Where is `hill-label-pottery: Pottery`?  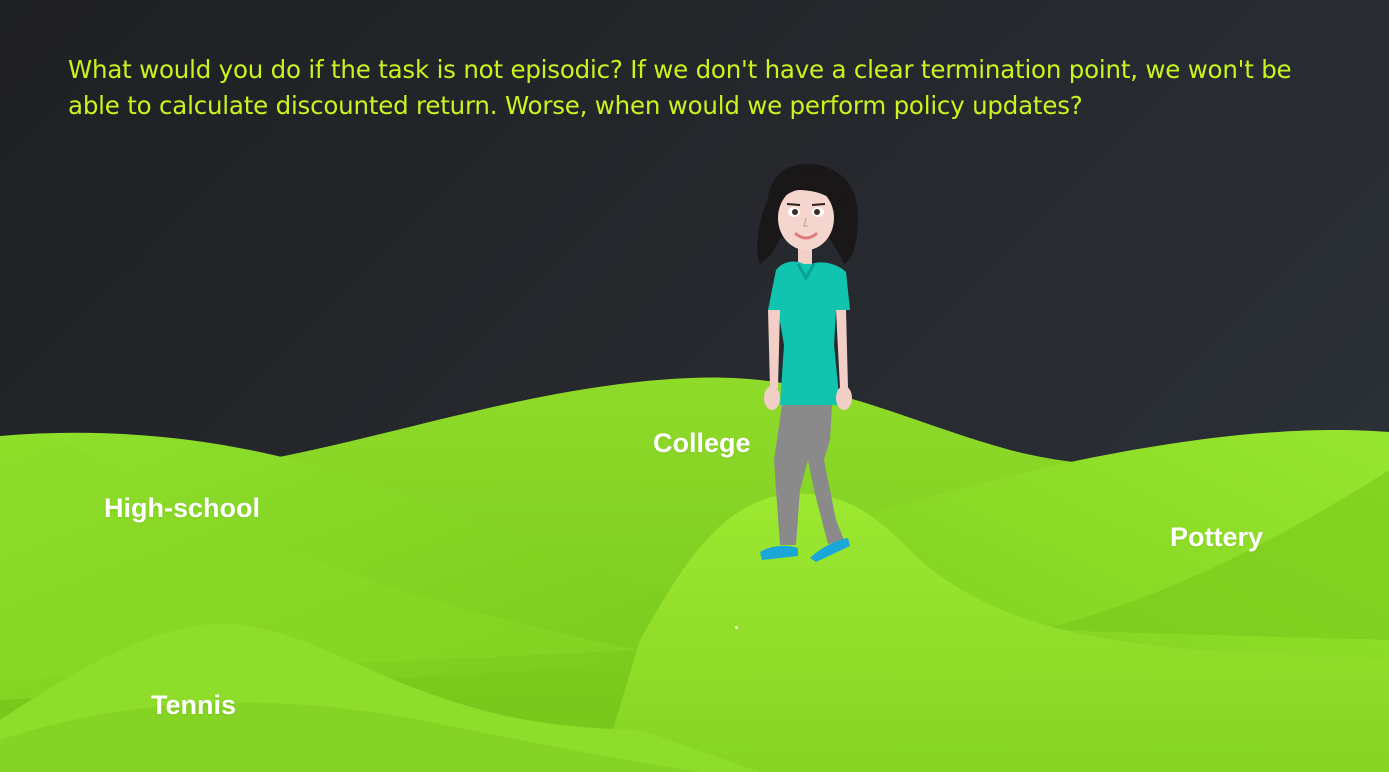 hill-label-pottery: Pottery is located at coordinates (1217, 537).